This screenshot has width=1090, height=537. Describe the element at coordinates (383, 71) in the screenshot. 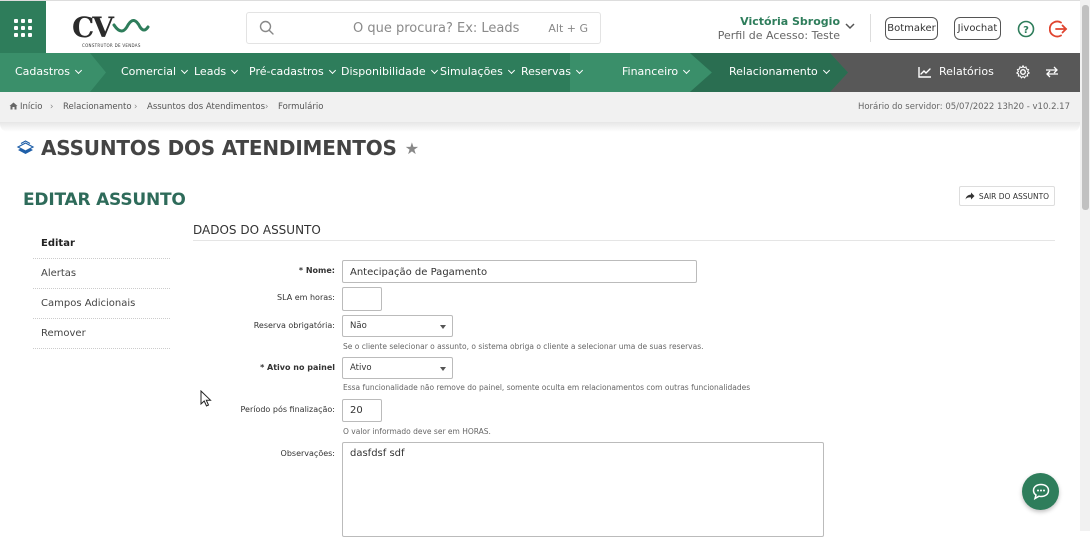

I see `nav-label: Disponibilidade` at that location.